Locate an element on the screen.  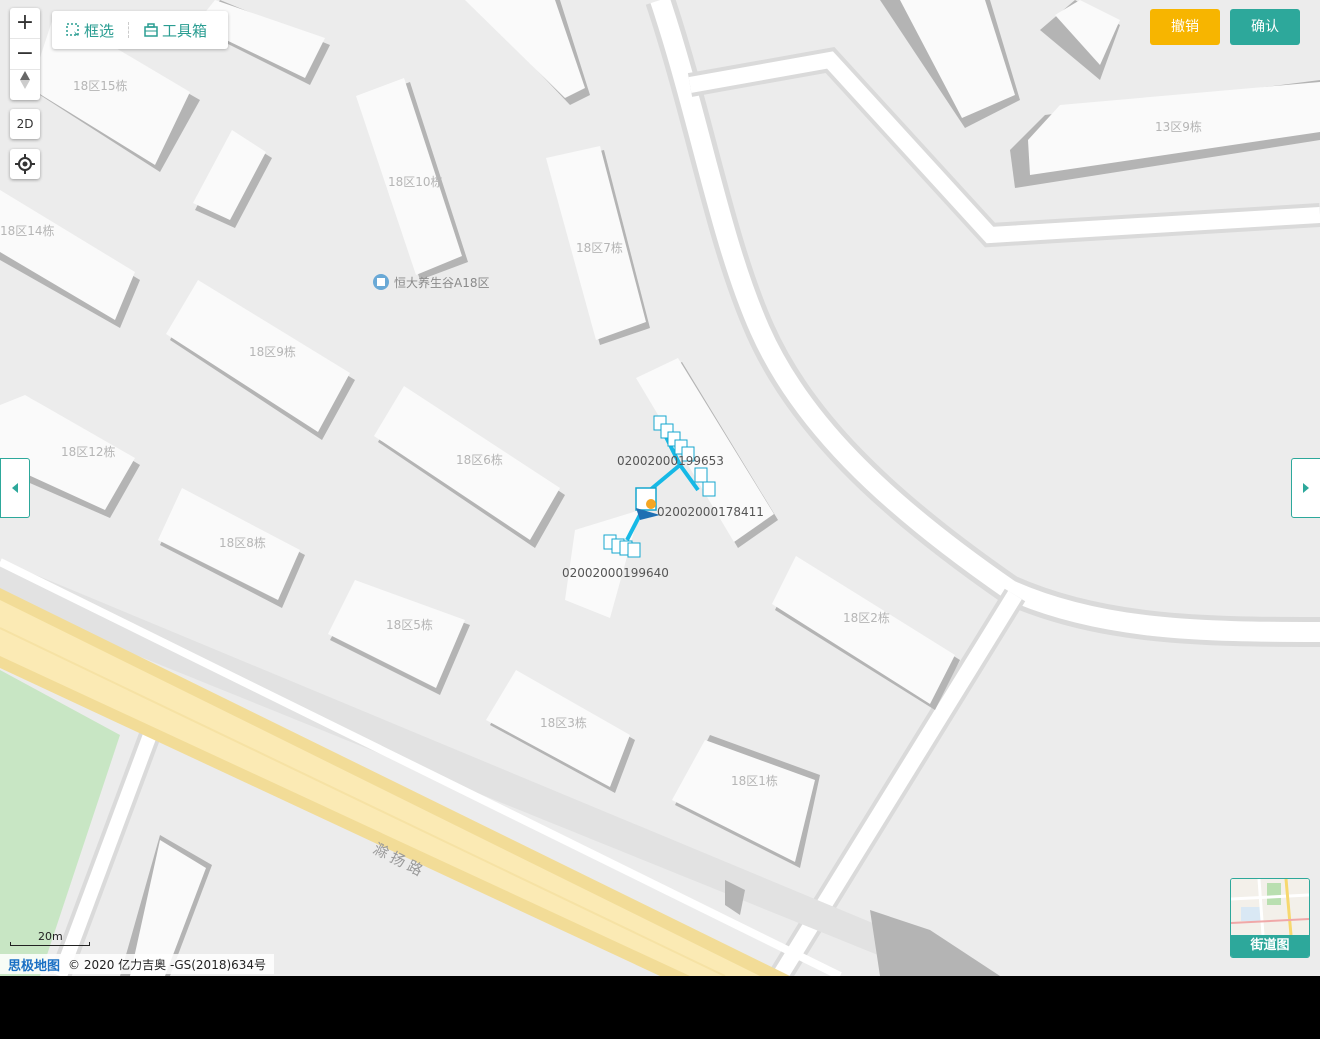
building-label: 18区12栋 is located at coordinates (88, 451).